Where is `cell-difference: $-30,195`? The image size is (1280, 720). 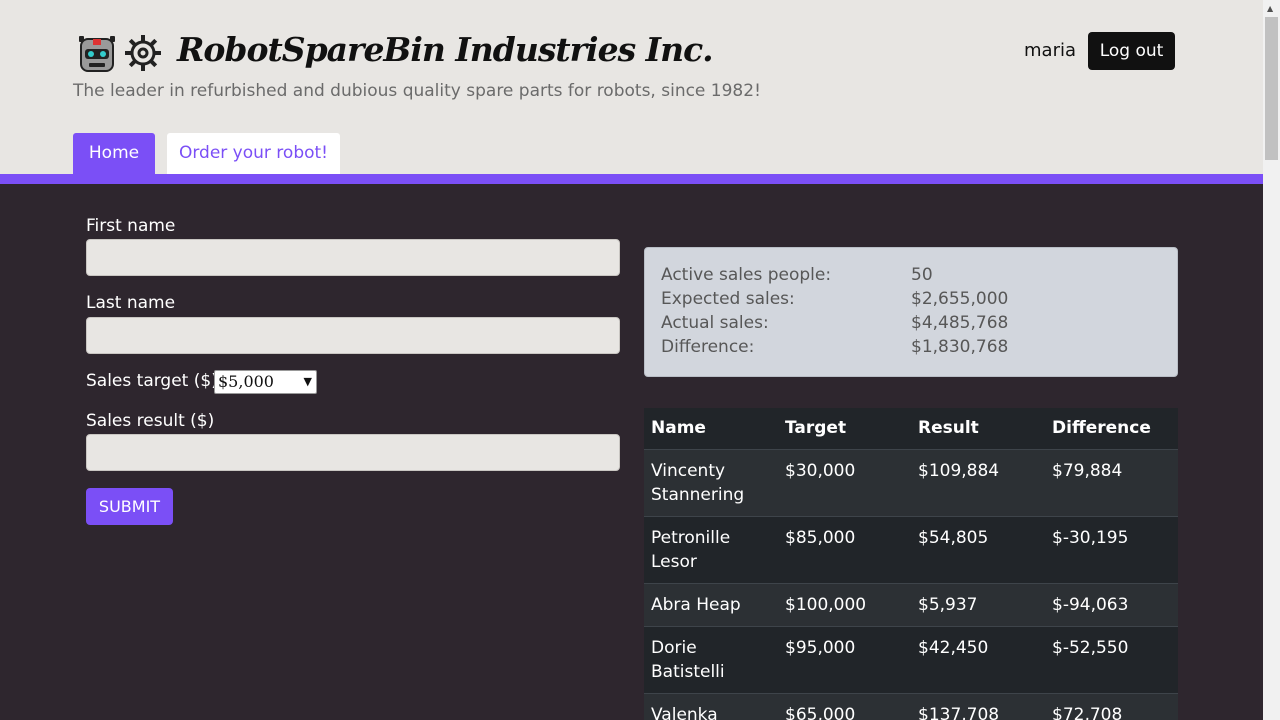 cell-difference: $-30,195 is located at coordinates (1090, 538).